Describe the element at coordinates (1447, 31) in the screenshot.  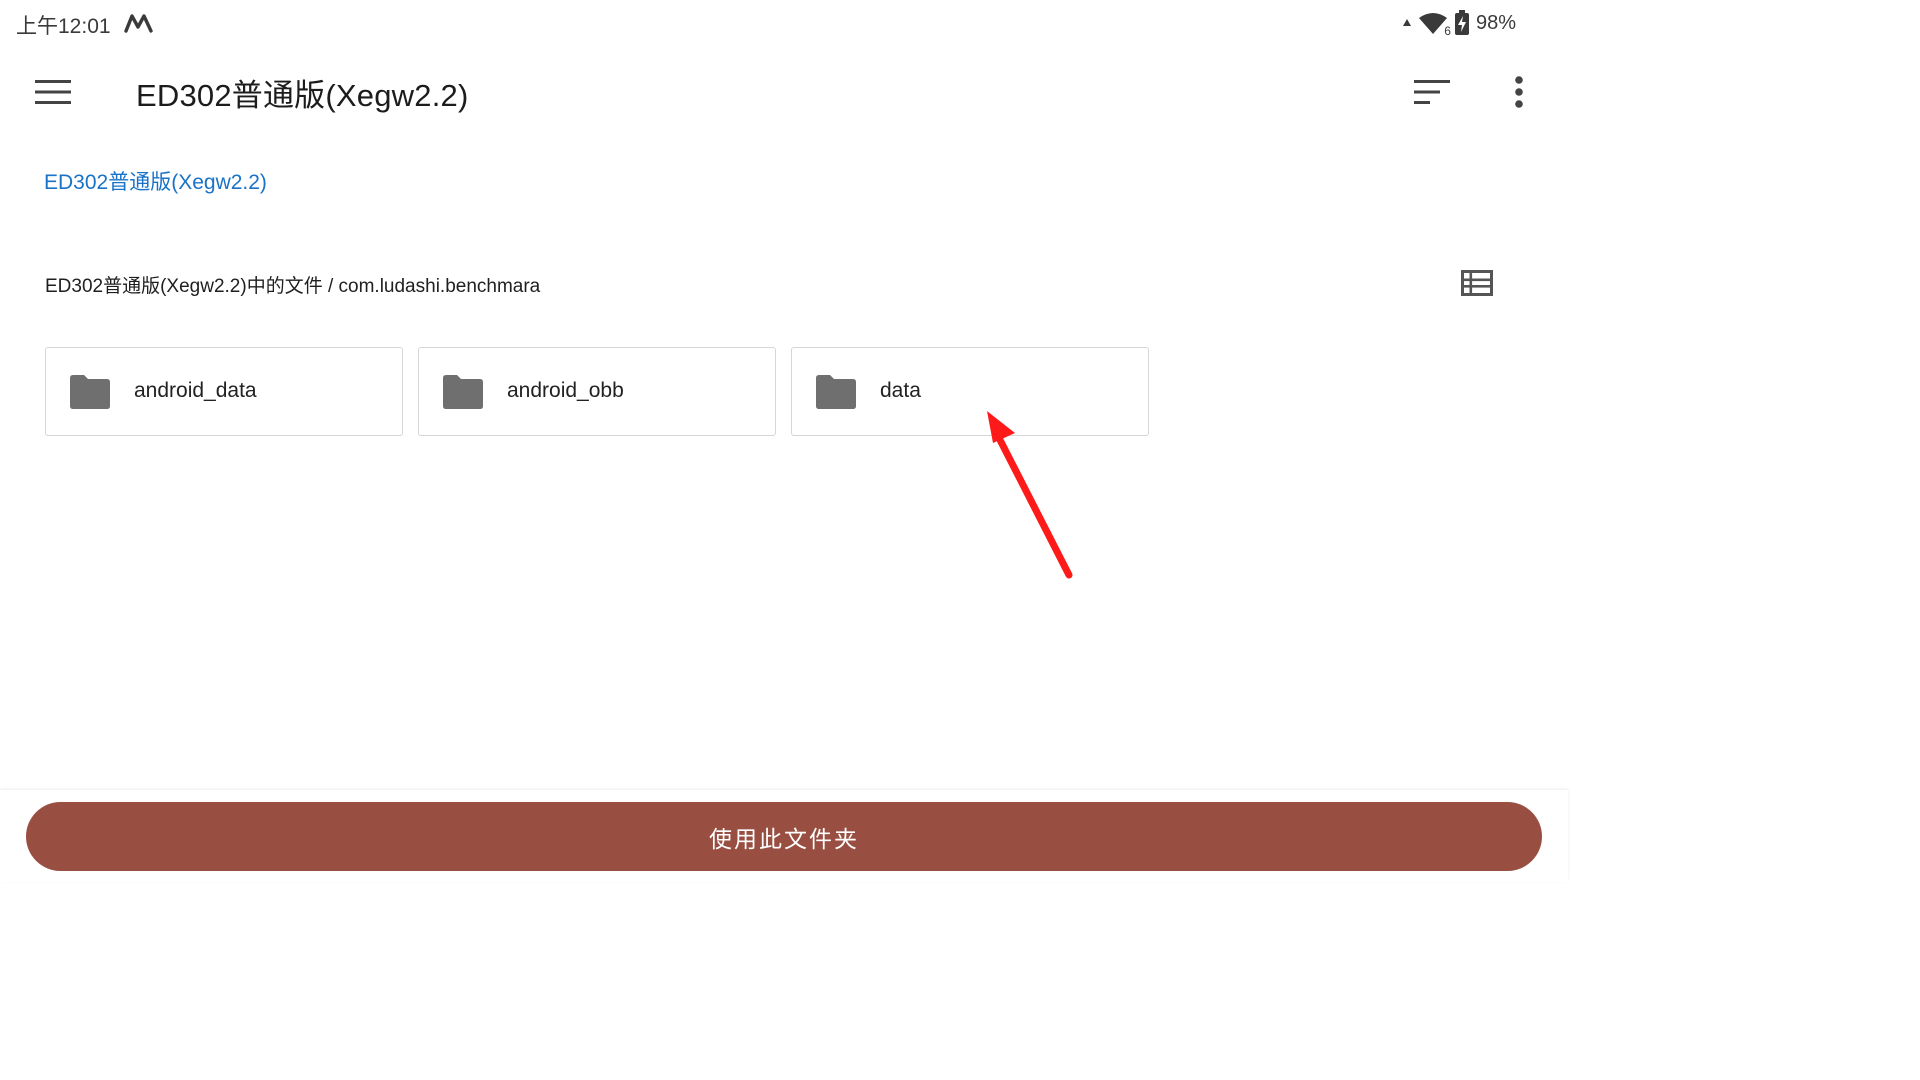
I see `wifi-badge: 6` at that location.